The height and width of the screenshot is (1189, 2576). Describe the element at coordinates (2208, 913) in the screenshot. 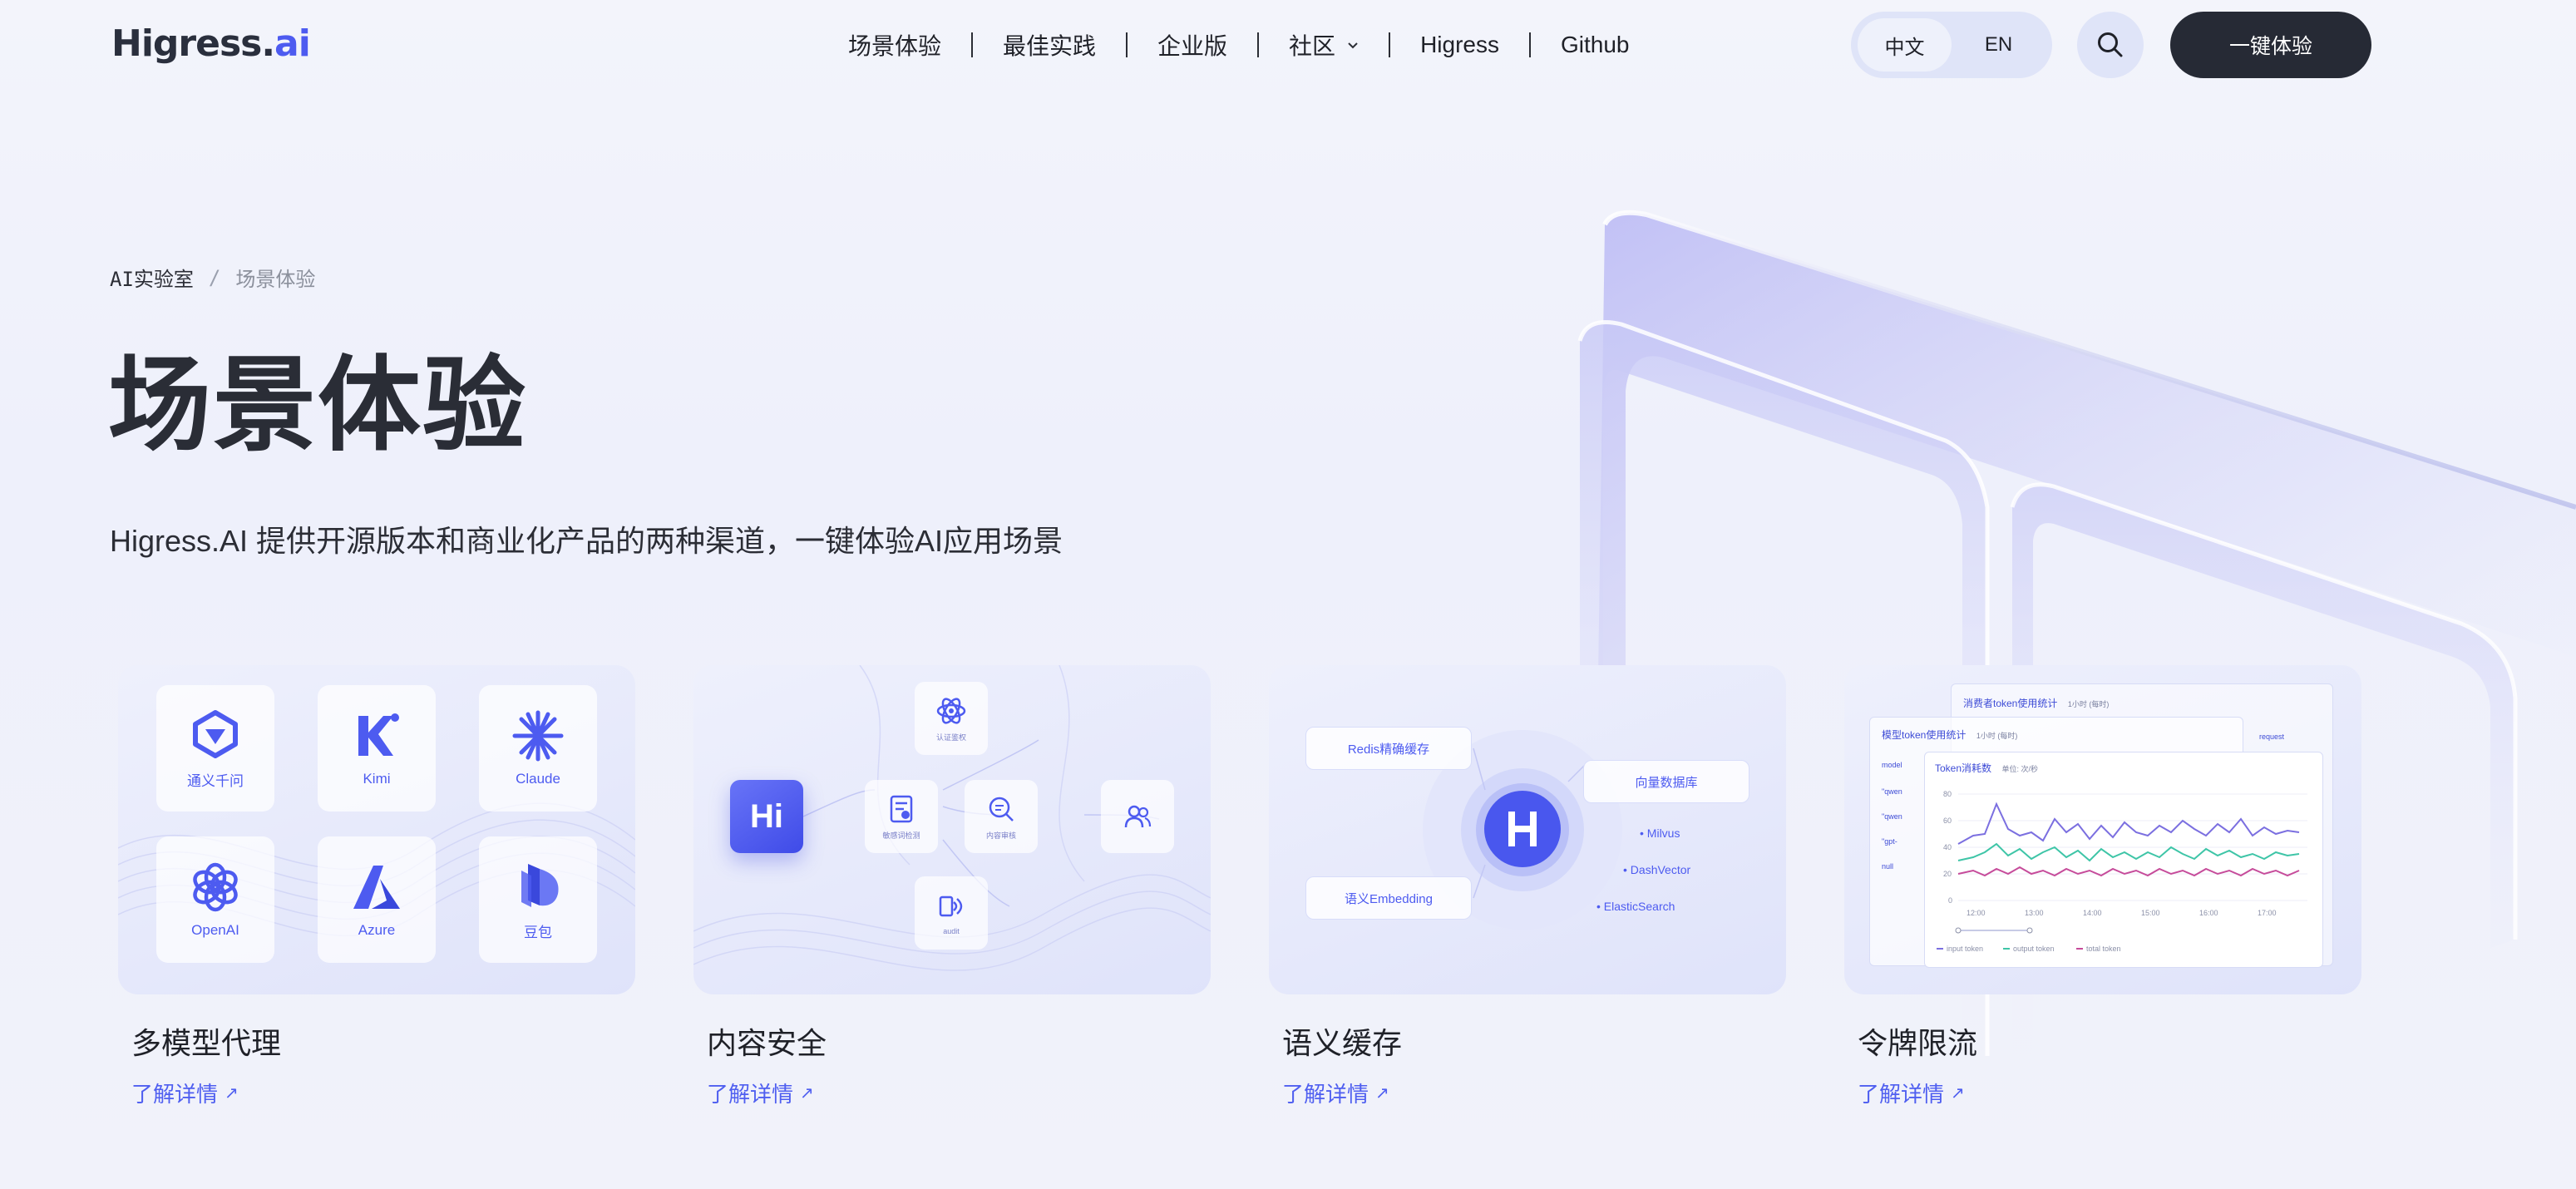

I see `x-tick: 16:00` at that location.